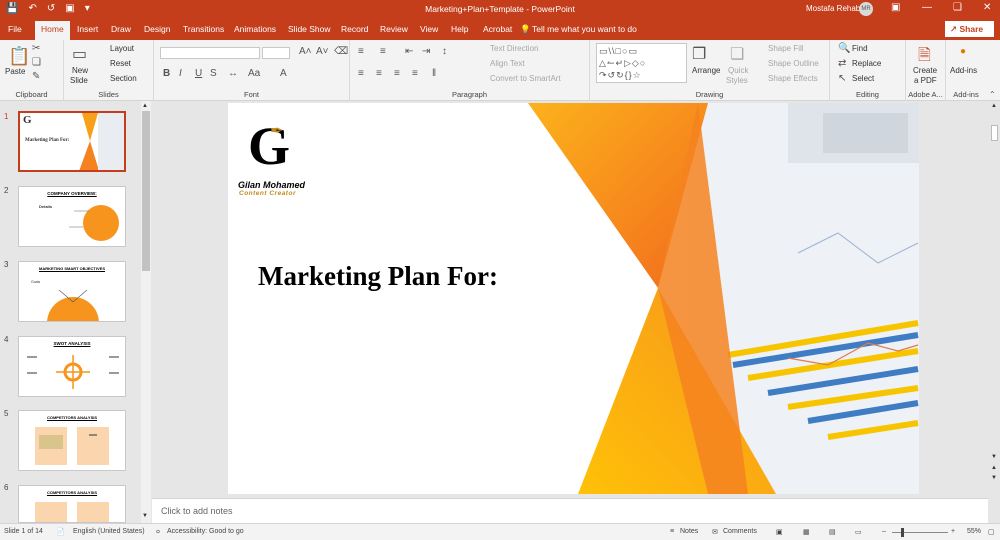 The width and height of the screenshot is (1000, 540). What do you see at coordinates (806, 532) in the screenshot?
I see `slide-sorter-icon: ▦` at bounding box center [806, 532].